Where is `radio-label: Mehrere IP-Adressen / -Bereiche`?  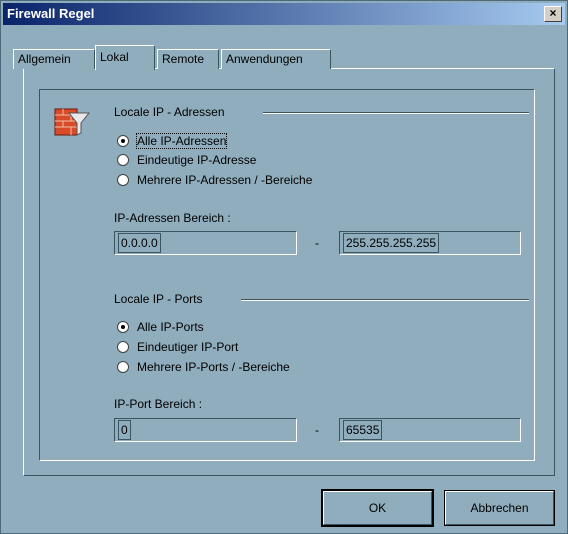
radio-label: Mehrere IP-Adressen / -Bereiche is located at coordinates (225, 180).